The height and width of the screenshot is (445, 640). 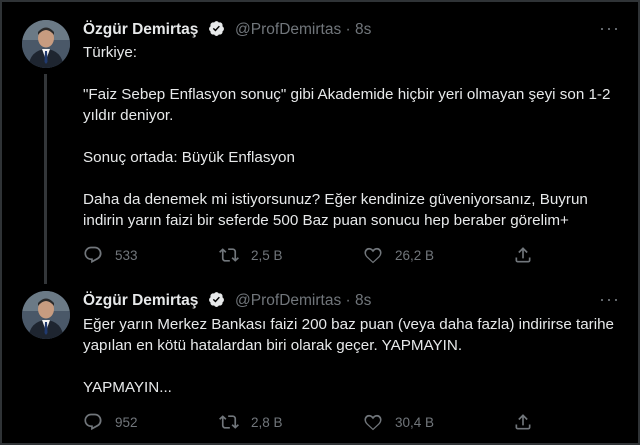 I want to click on avatar, so click(x=46, y=315).